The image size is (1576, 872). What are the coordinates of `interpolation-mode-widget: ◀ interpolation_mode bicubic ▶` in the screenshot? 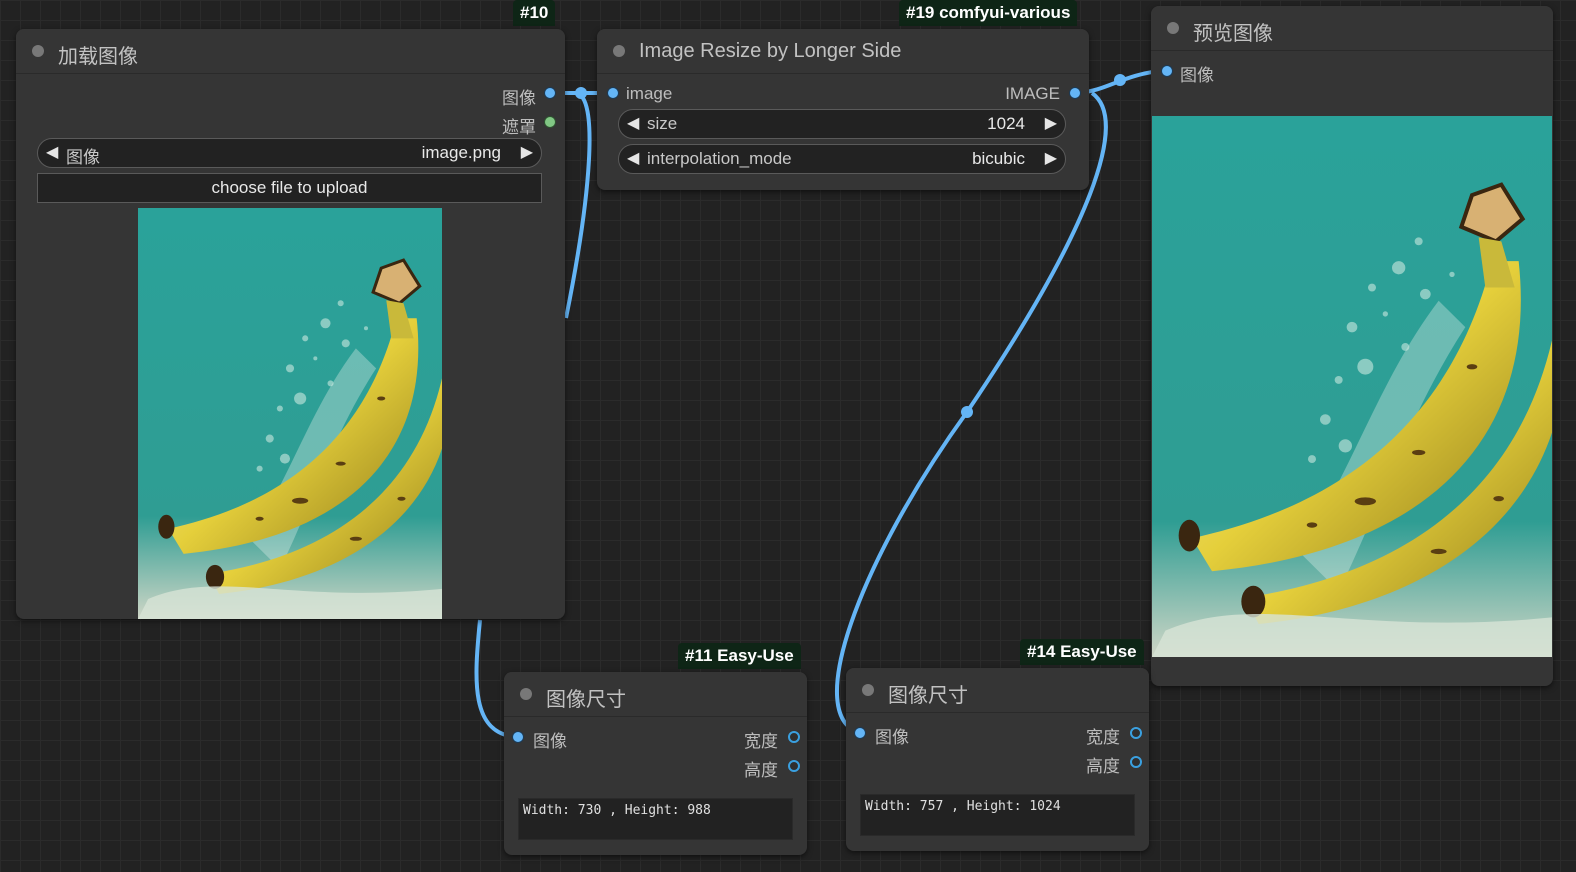 It's located at (842, 159).